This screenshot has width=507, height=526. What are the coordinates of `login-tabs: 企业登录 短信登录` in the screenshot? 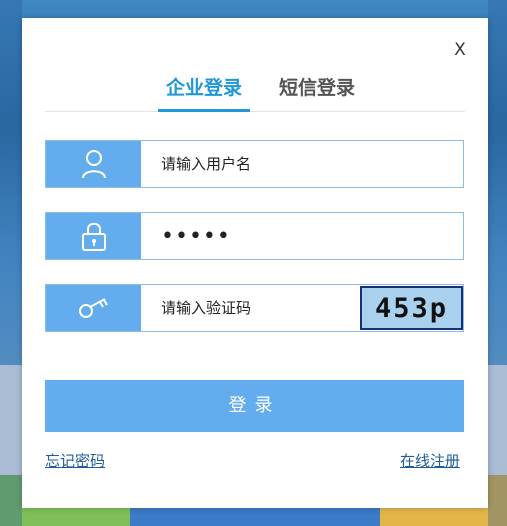 It's located at (255, 93).